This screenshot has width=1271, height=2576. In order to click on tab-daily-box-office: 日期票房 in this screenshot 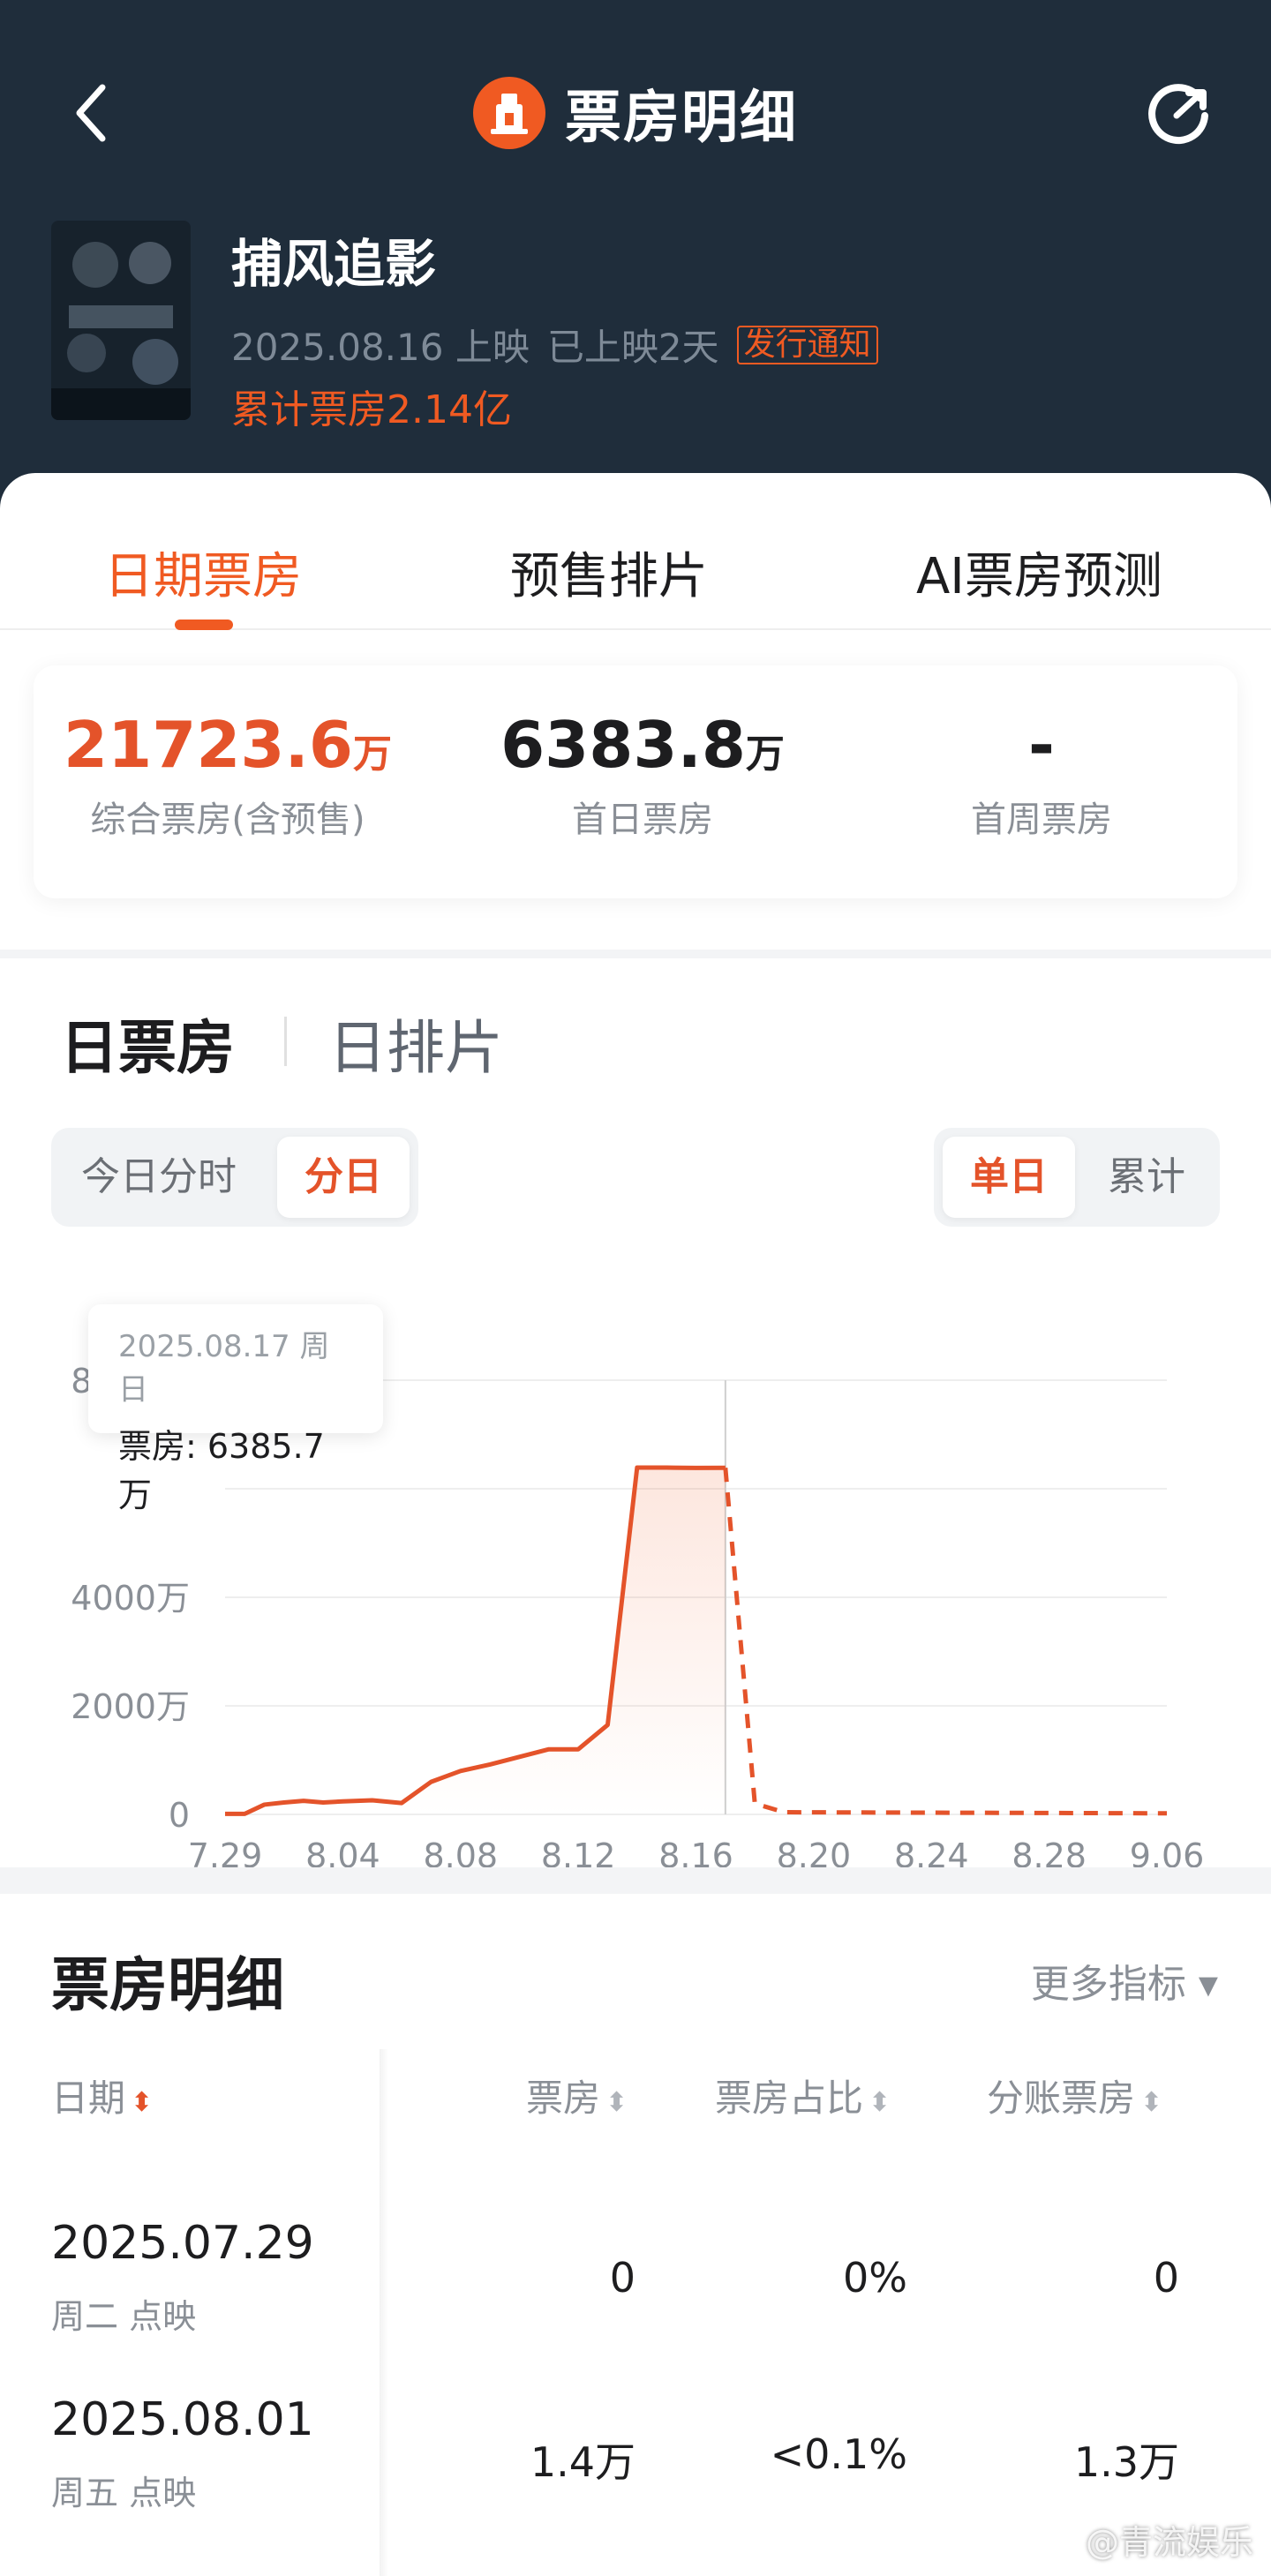, I will do `click(203, 572)`.